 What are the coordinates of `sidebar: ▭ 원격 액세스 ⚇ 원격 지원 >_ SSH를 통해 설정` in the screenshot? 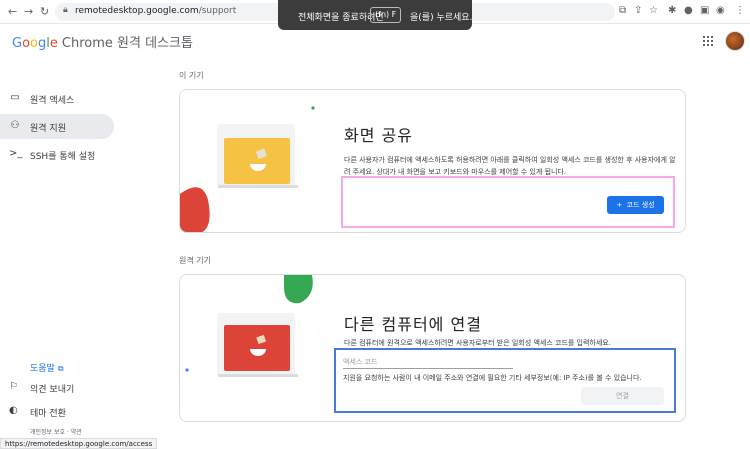 It's located at (60, 128).